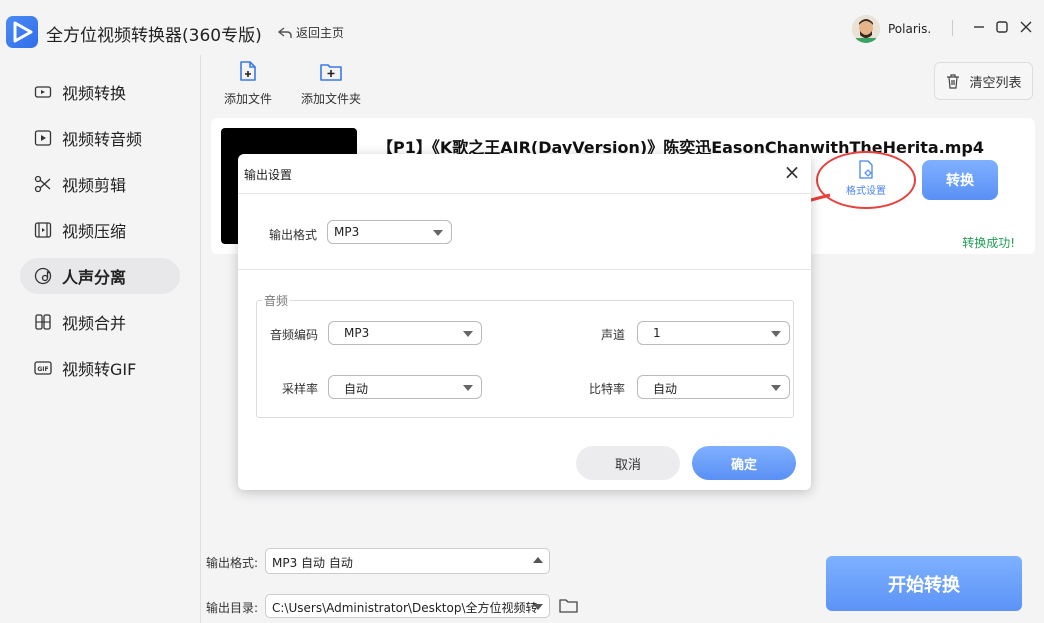 This screenshot has width=1044, height=623. What do you see at coordinates (43, 276) in the screenshot?
I see `vocal-separate-icon` at bounding box center [43, 276].